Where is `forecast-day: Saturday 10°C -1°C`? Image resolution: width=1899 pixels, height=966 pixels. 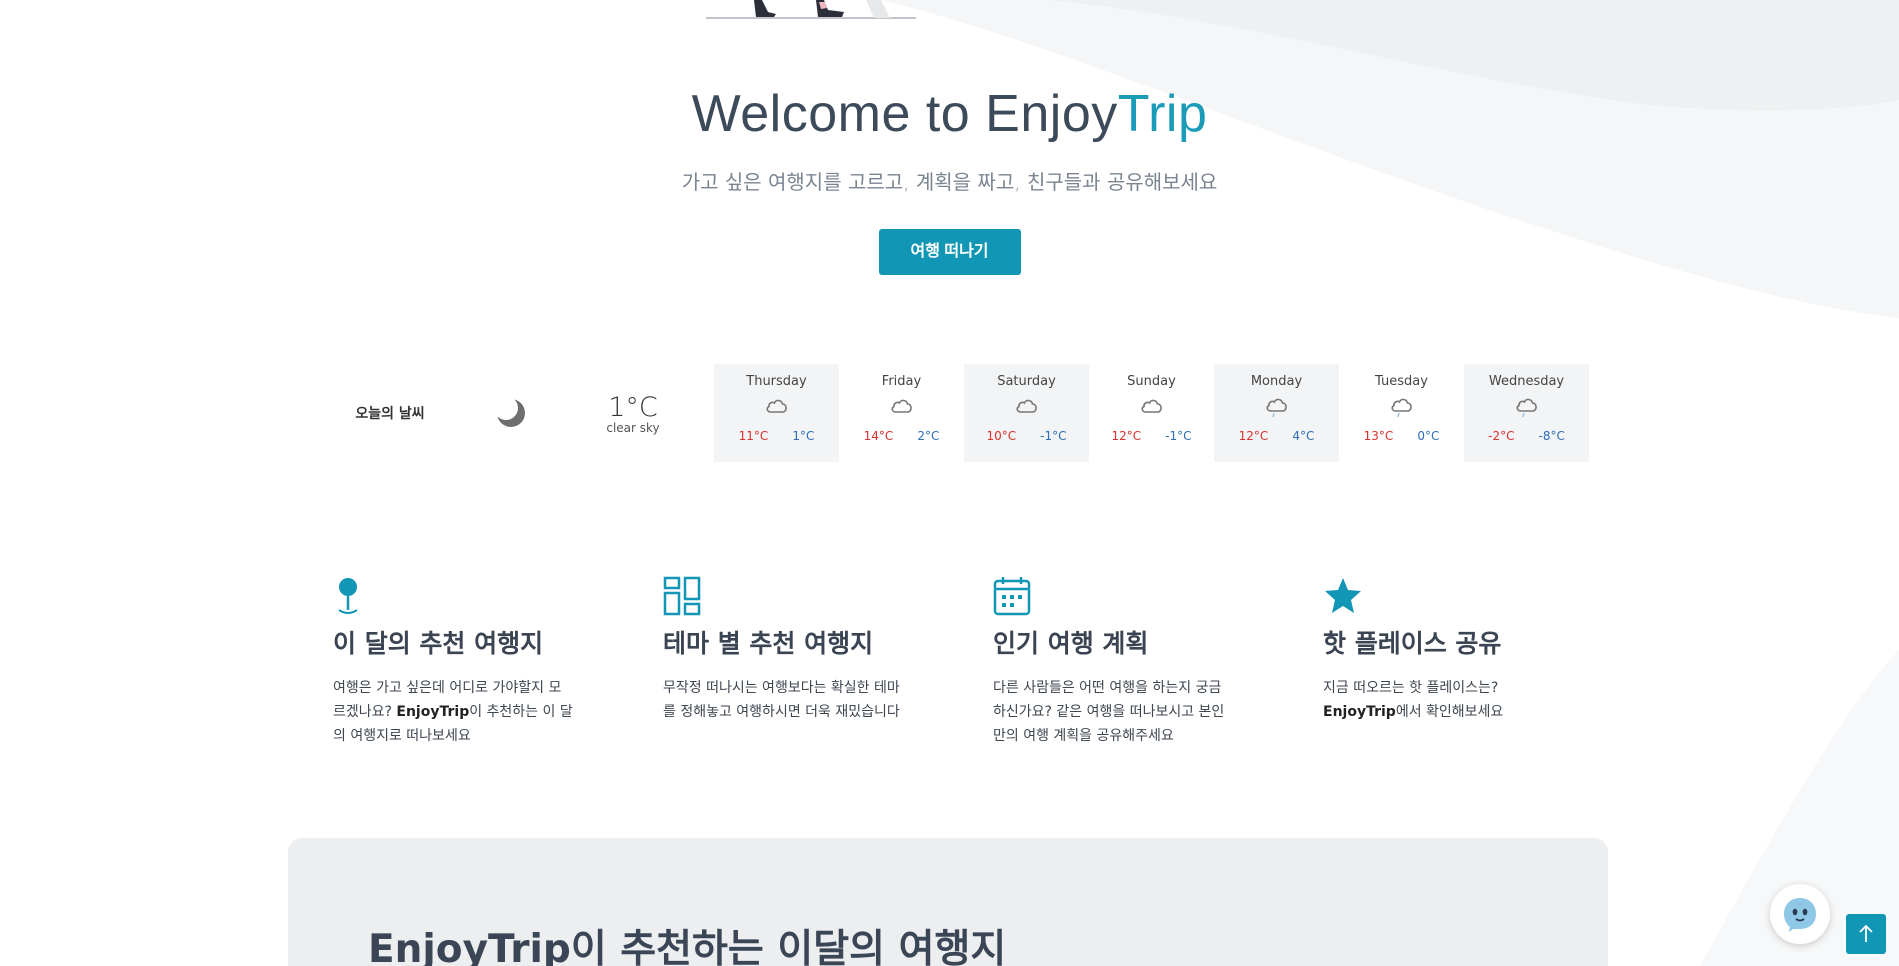 forecast-day: Saturday 10°C -1°C is located at coordinates (1026, 413).